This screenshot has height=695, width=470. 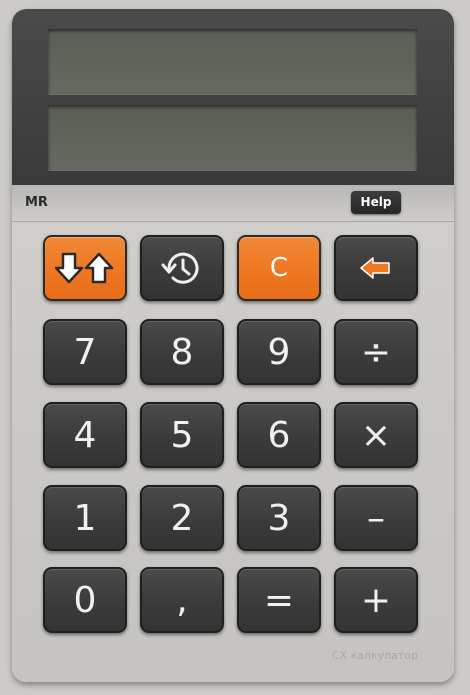 What do you see at coordinates (374, 655) in the screenshot?
I see `brand-label: CX калкулатор` at bounding box center [374, 655].